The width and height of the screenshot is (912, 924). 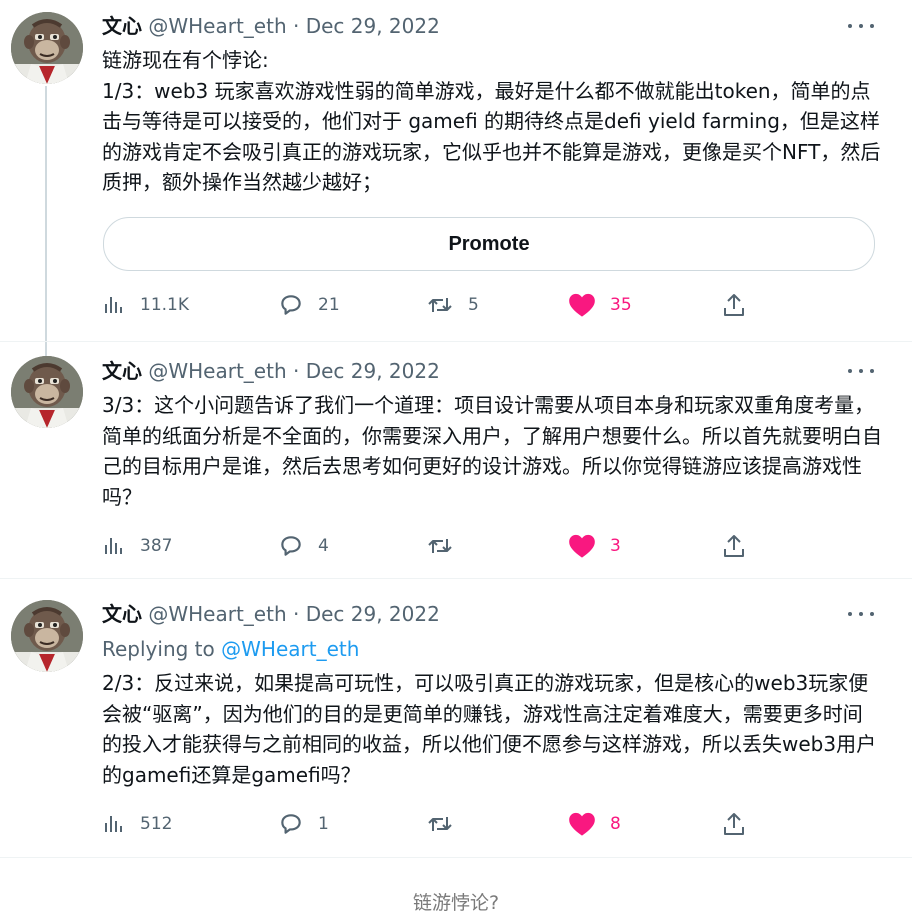 I want to click on views-count: 512, so click(x=156, y=824).